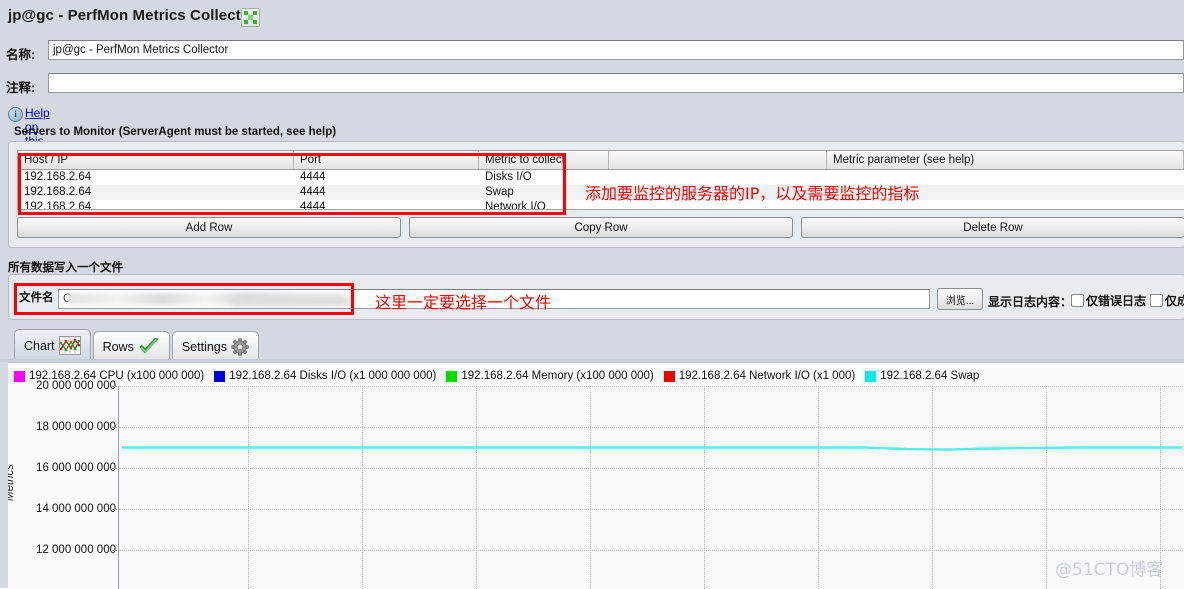 Image resolution: width=1184 pixels, height=589 pixels. I want to click on legend-label: 192.168.2.64 Memory (x100 000 000), so click(557, 376).